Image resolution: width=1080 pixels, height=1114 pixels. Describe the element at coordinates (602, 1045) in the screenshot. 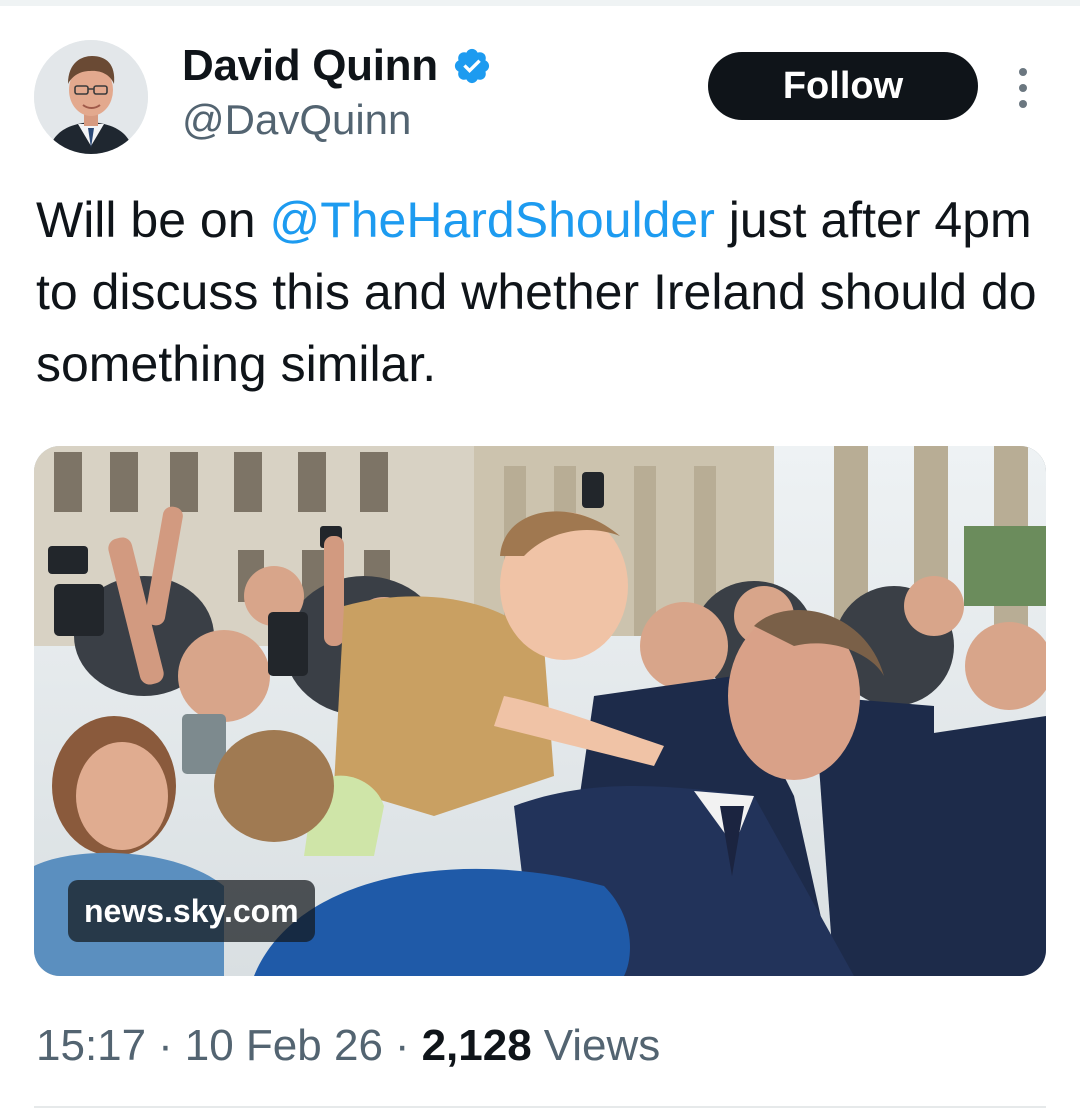

I see `views-label: Views` at that location.